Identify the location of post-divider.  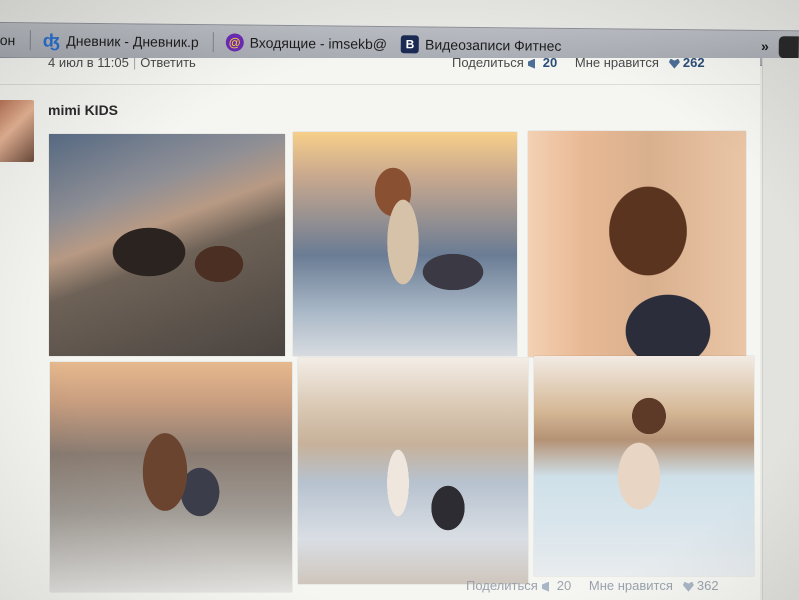
(380, 84).